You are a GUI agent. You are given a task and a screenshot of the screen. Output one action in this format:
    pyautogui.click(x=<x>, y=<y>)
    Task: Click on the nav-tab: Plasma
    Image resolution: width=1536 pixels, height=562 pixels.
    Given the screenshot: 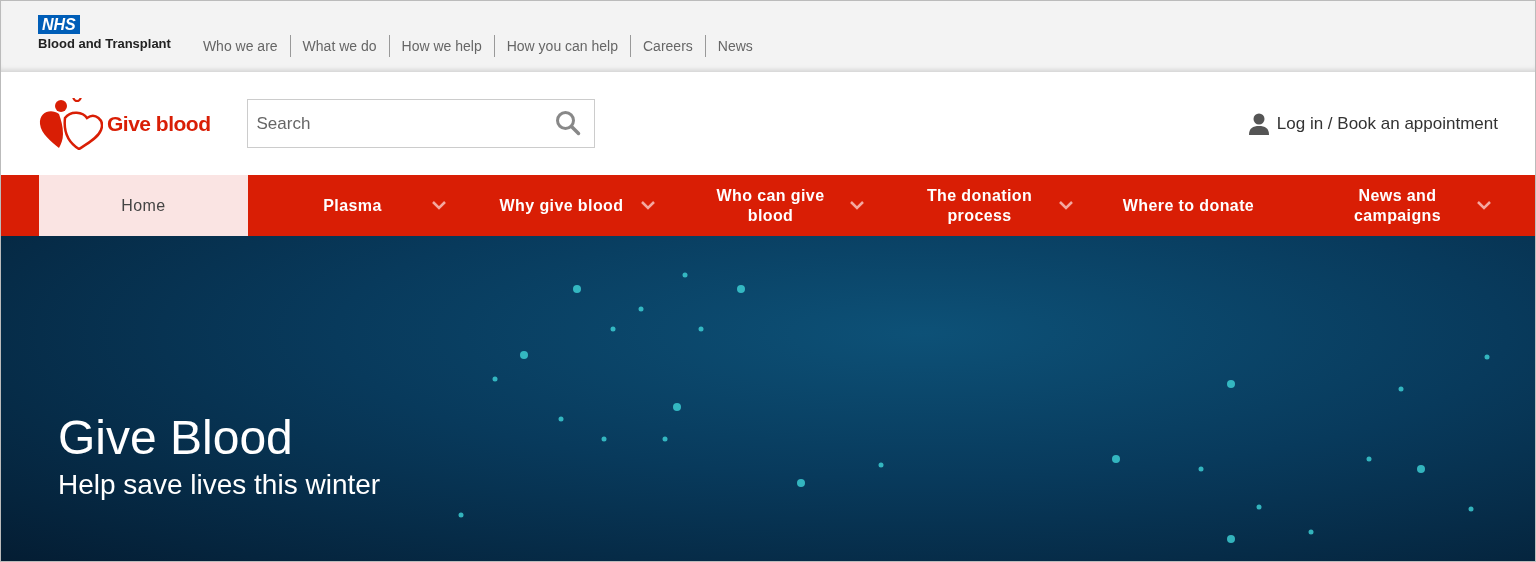 What is the action you would take?
    pyautogui.click(x=352, y=205)
    